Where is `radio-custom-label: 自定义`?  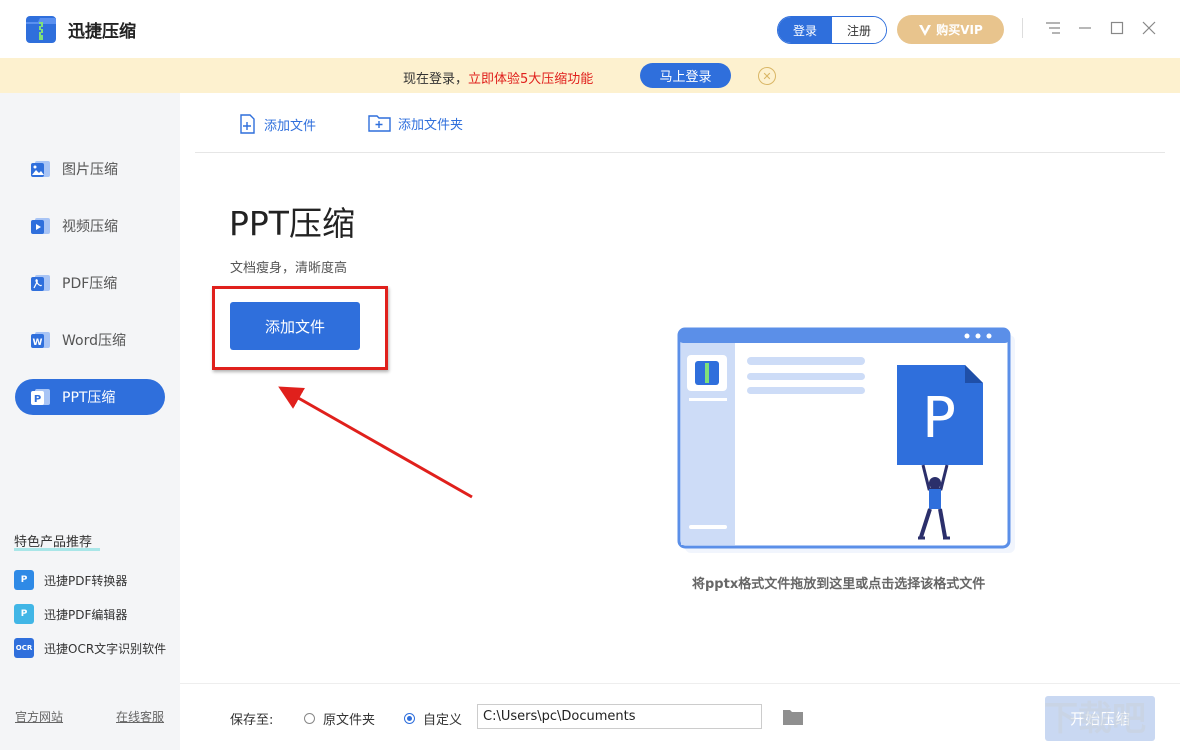
radio-custom-label: 自定义 is located at coordinates (443, 720).